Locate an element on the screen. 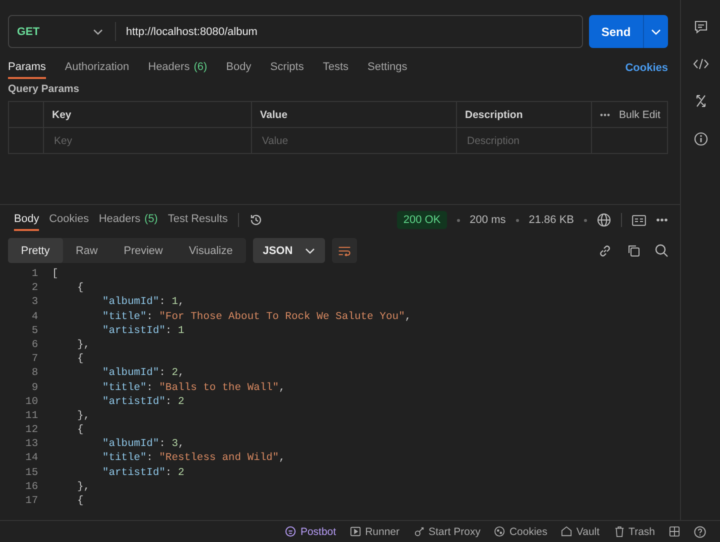  trash-icon is located at coordinates (619, 531).